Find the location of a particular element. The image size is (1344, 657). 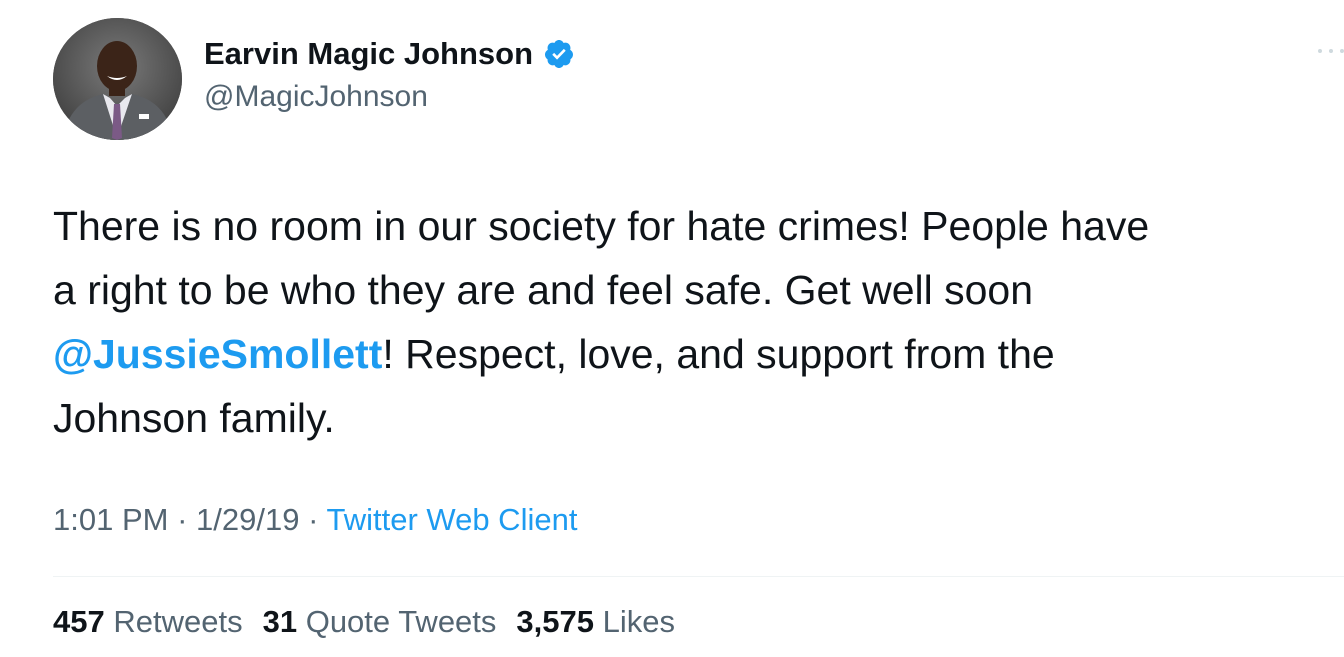

tweet-stats: 457 Retweets 31 Quote Tweets 3,575 Likes is located at coordinates (364, 622).